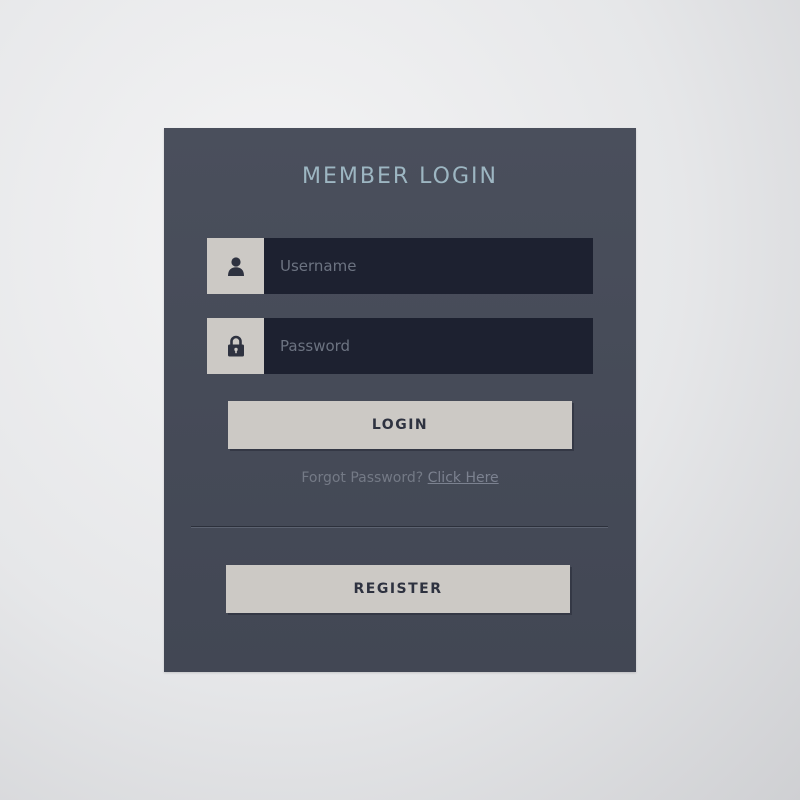  I want to click on divider, so click(399, 527).